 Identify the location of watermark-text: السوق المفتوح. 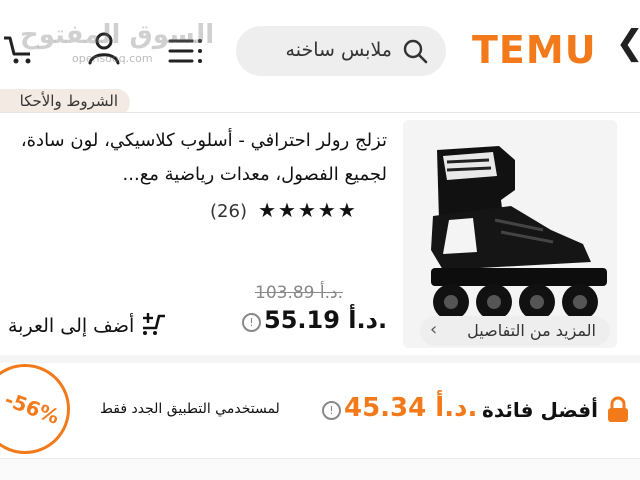
(117, 35).